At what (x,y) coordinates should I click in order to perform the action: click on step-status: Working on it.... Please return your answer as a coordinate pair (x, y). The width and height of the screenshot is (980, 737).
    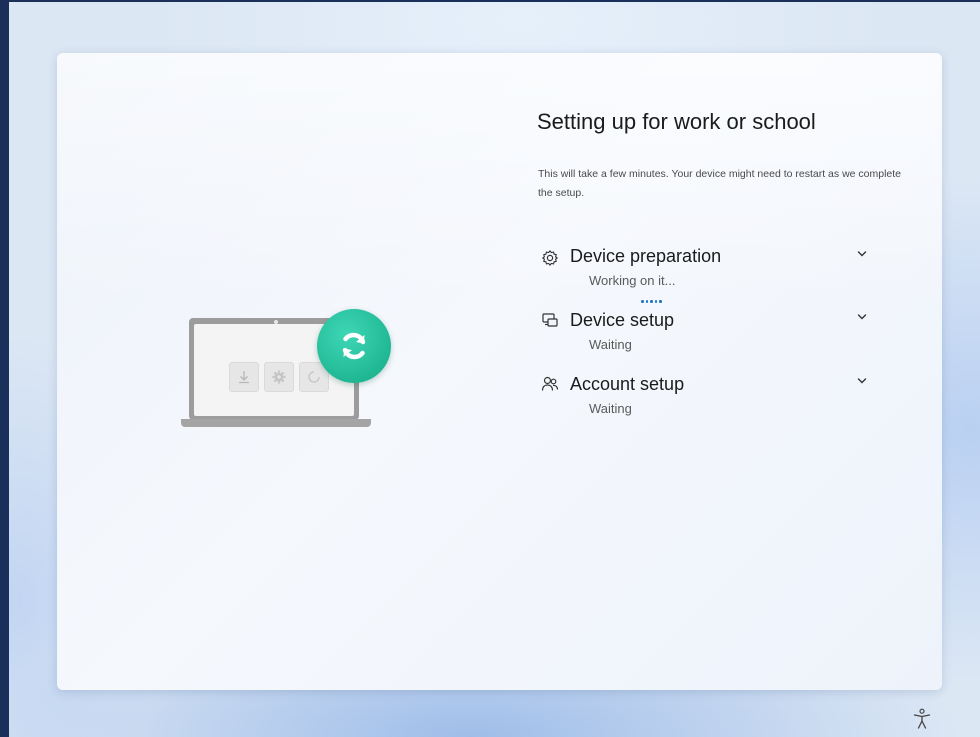
    Looking at the image, I should click on (632, 280).